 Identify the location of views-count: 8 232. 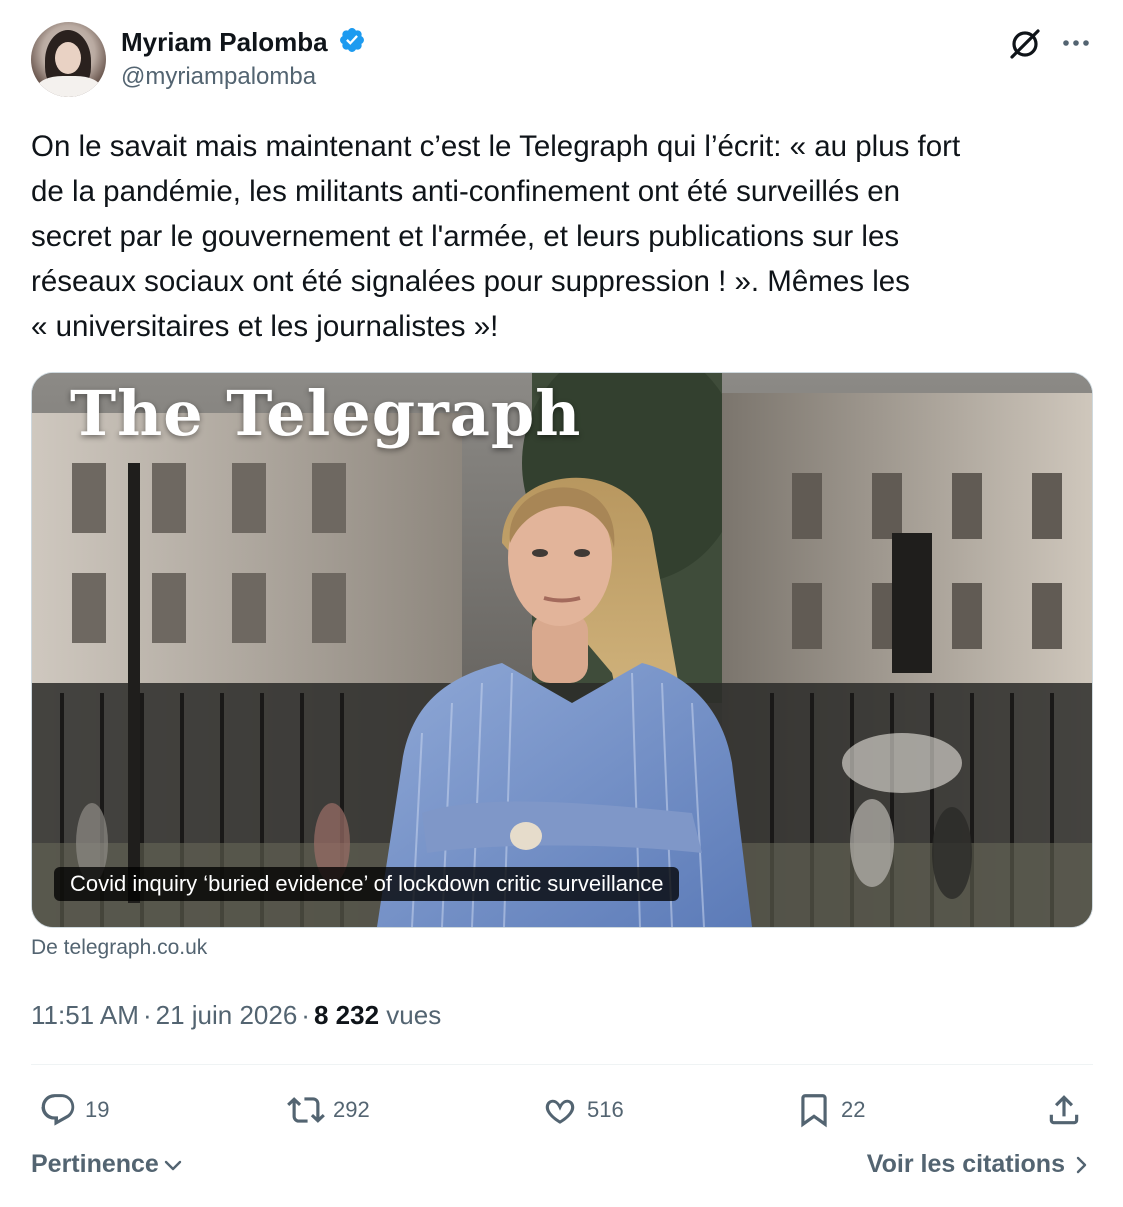
(346, 1015).